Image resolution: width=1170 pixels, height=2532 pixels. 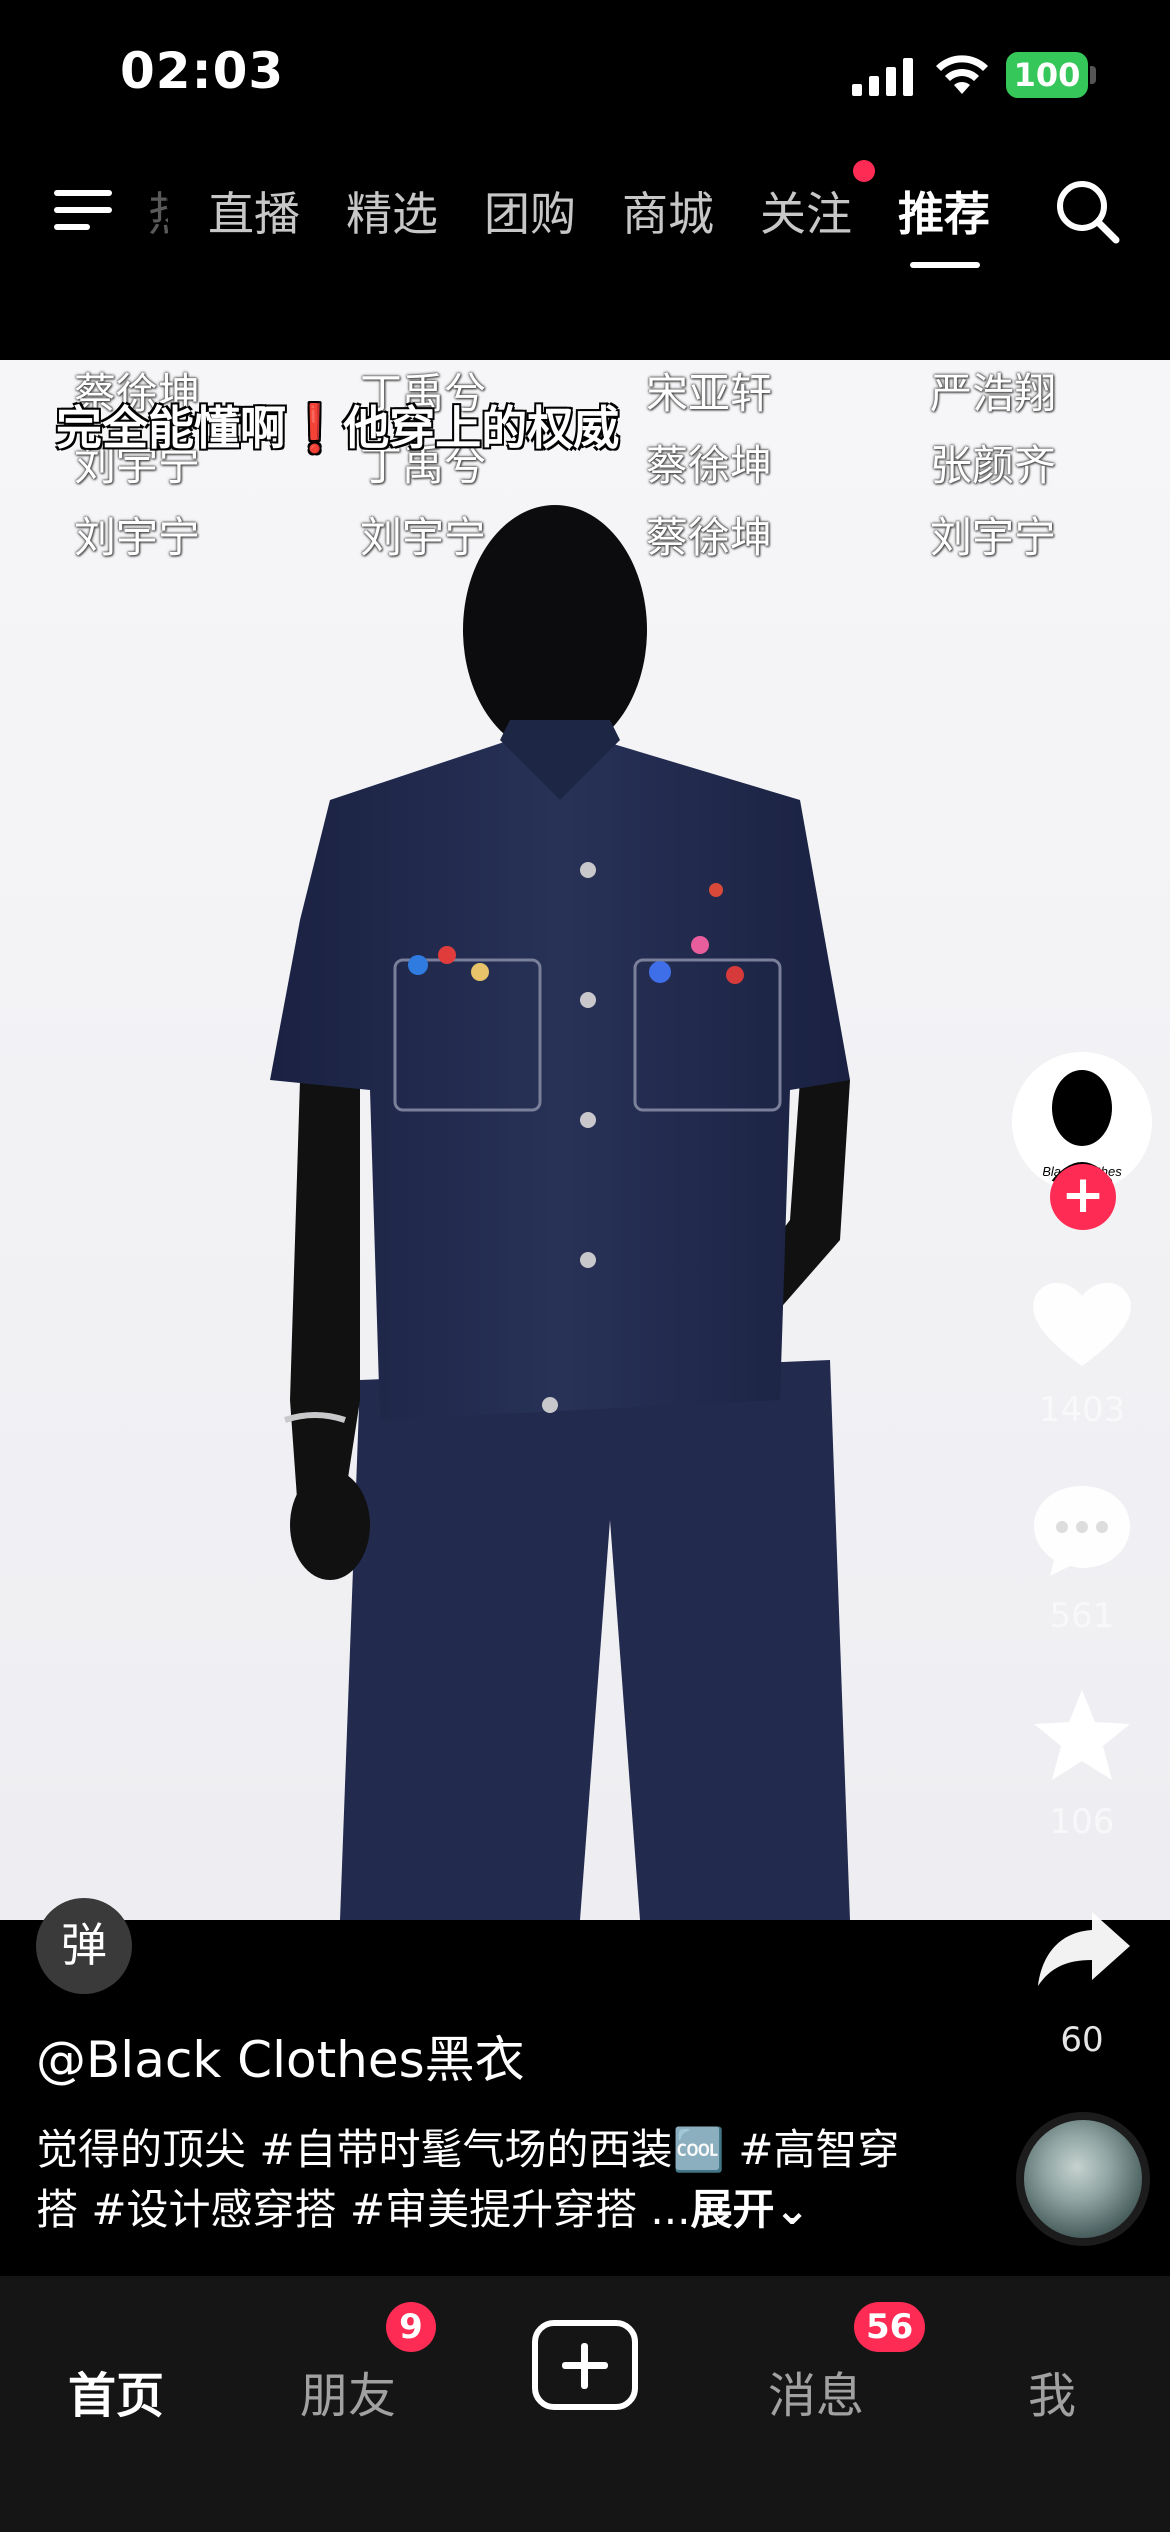 I want to click on danmaku-toggle-button: 弹, so click(x=84, y=1946).